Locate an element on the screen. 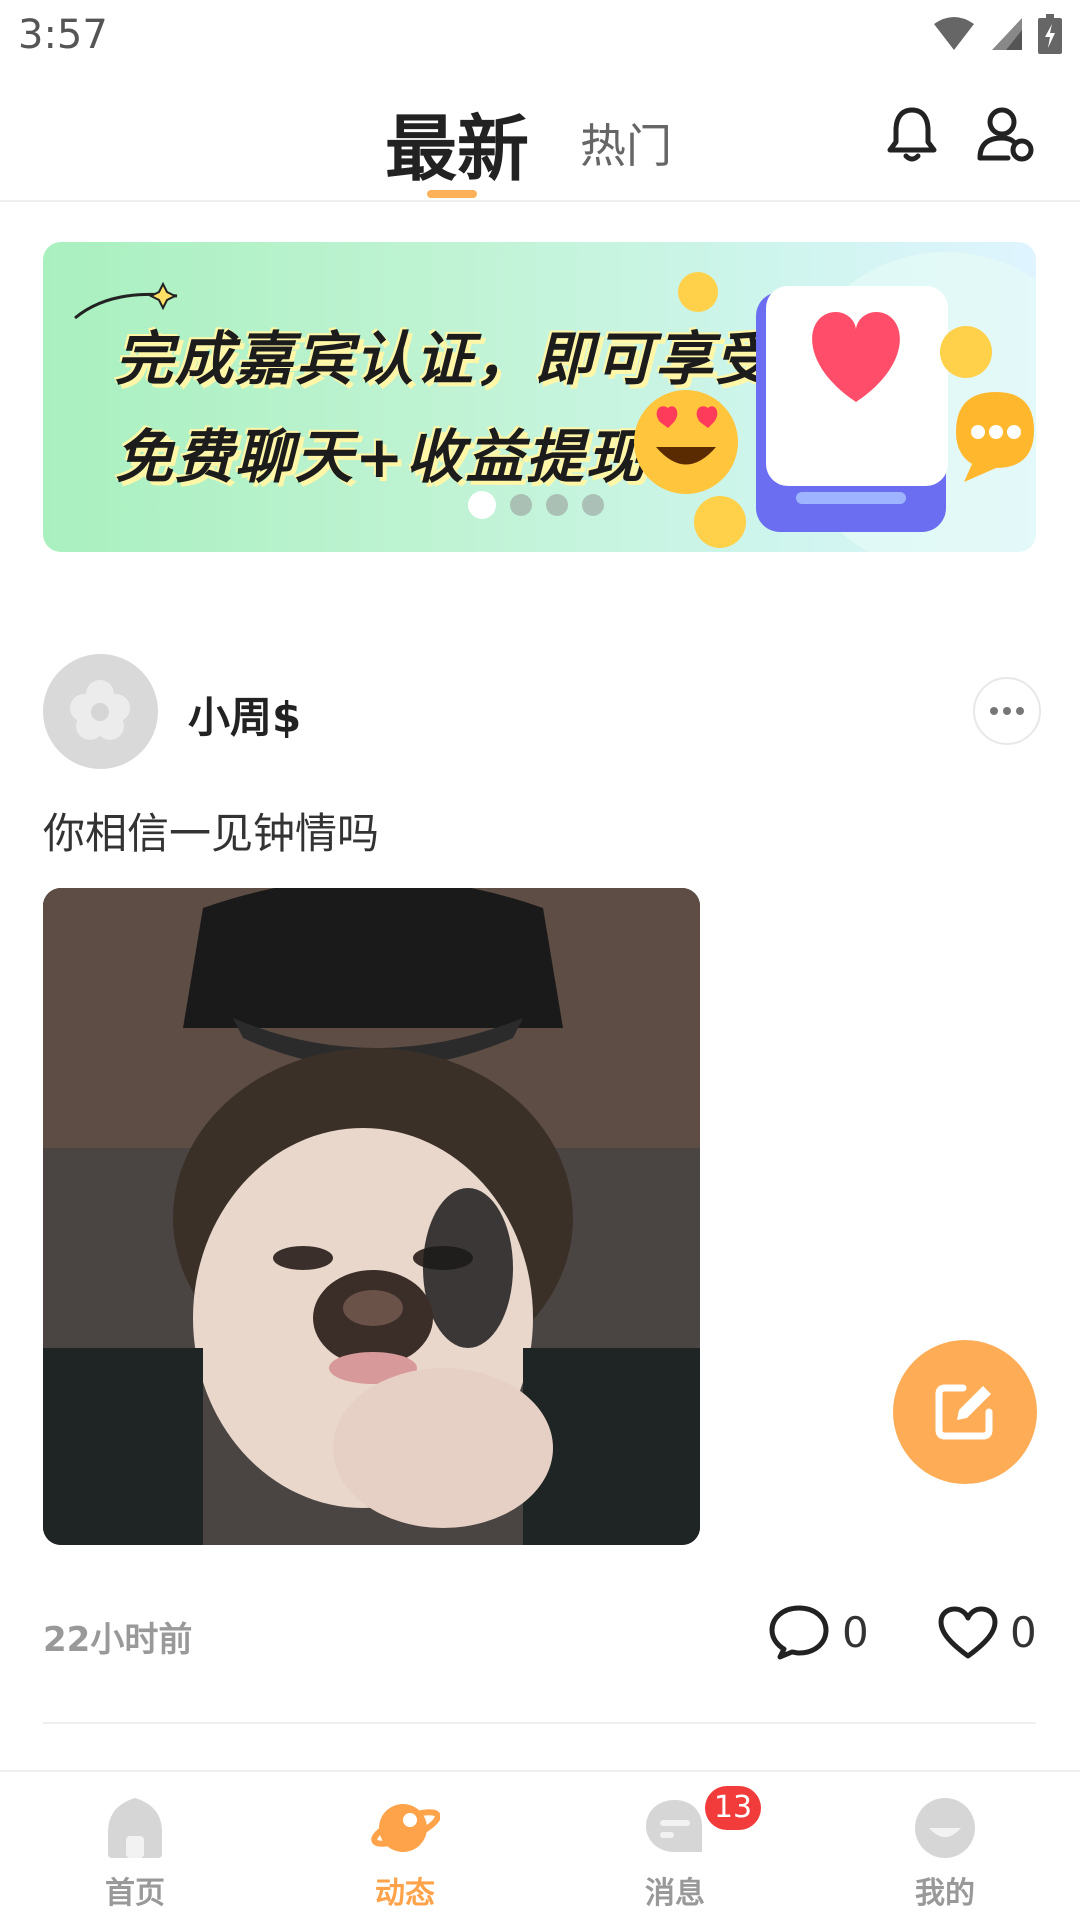 This screenshot has height=1922, width=1080. like-count: 0 is located at coordinates (1023, 1632).